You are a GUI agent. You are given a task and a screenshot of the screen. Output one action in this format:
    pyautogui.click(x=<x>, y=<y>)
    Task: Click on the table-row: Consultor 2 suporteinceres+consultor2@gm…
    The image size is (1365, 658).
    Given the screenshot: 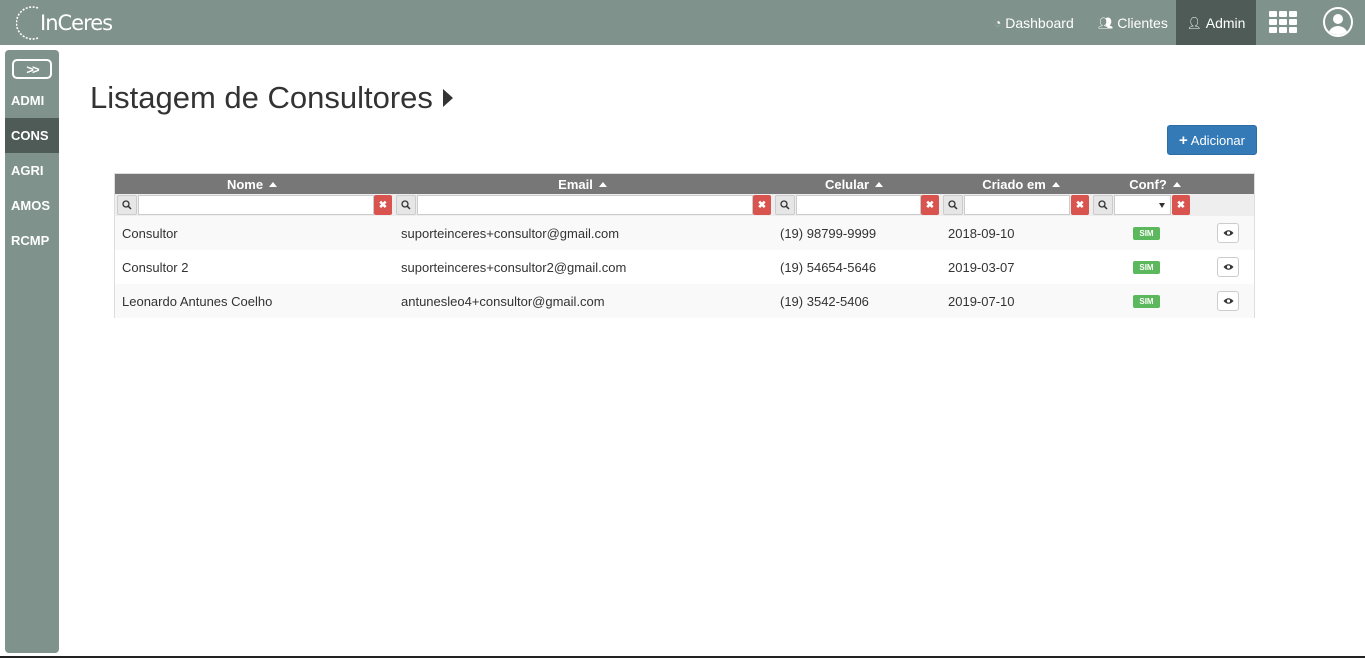 What is the action you would take?
    pyautogui.click(x=684, y=267)
    